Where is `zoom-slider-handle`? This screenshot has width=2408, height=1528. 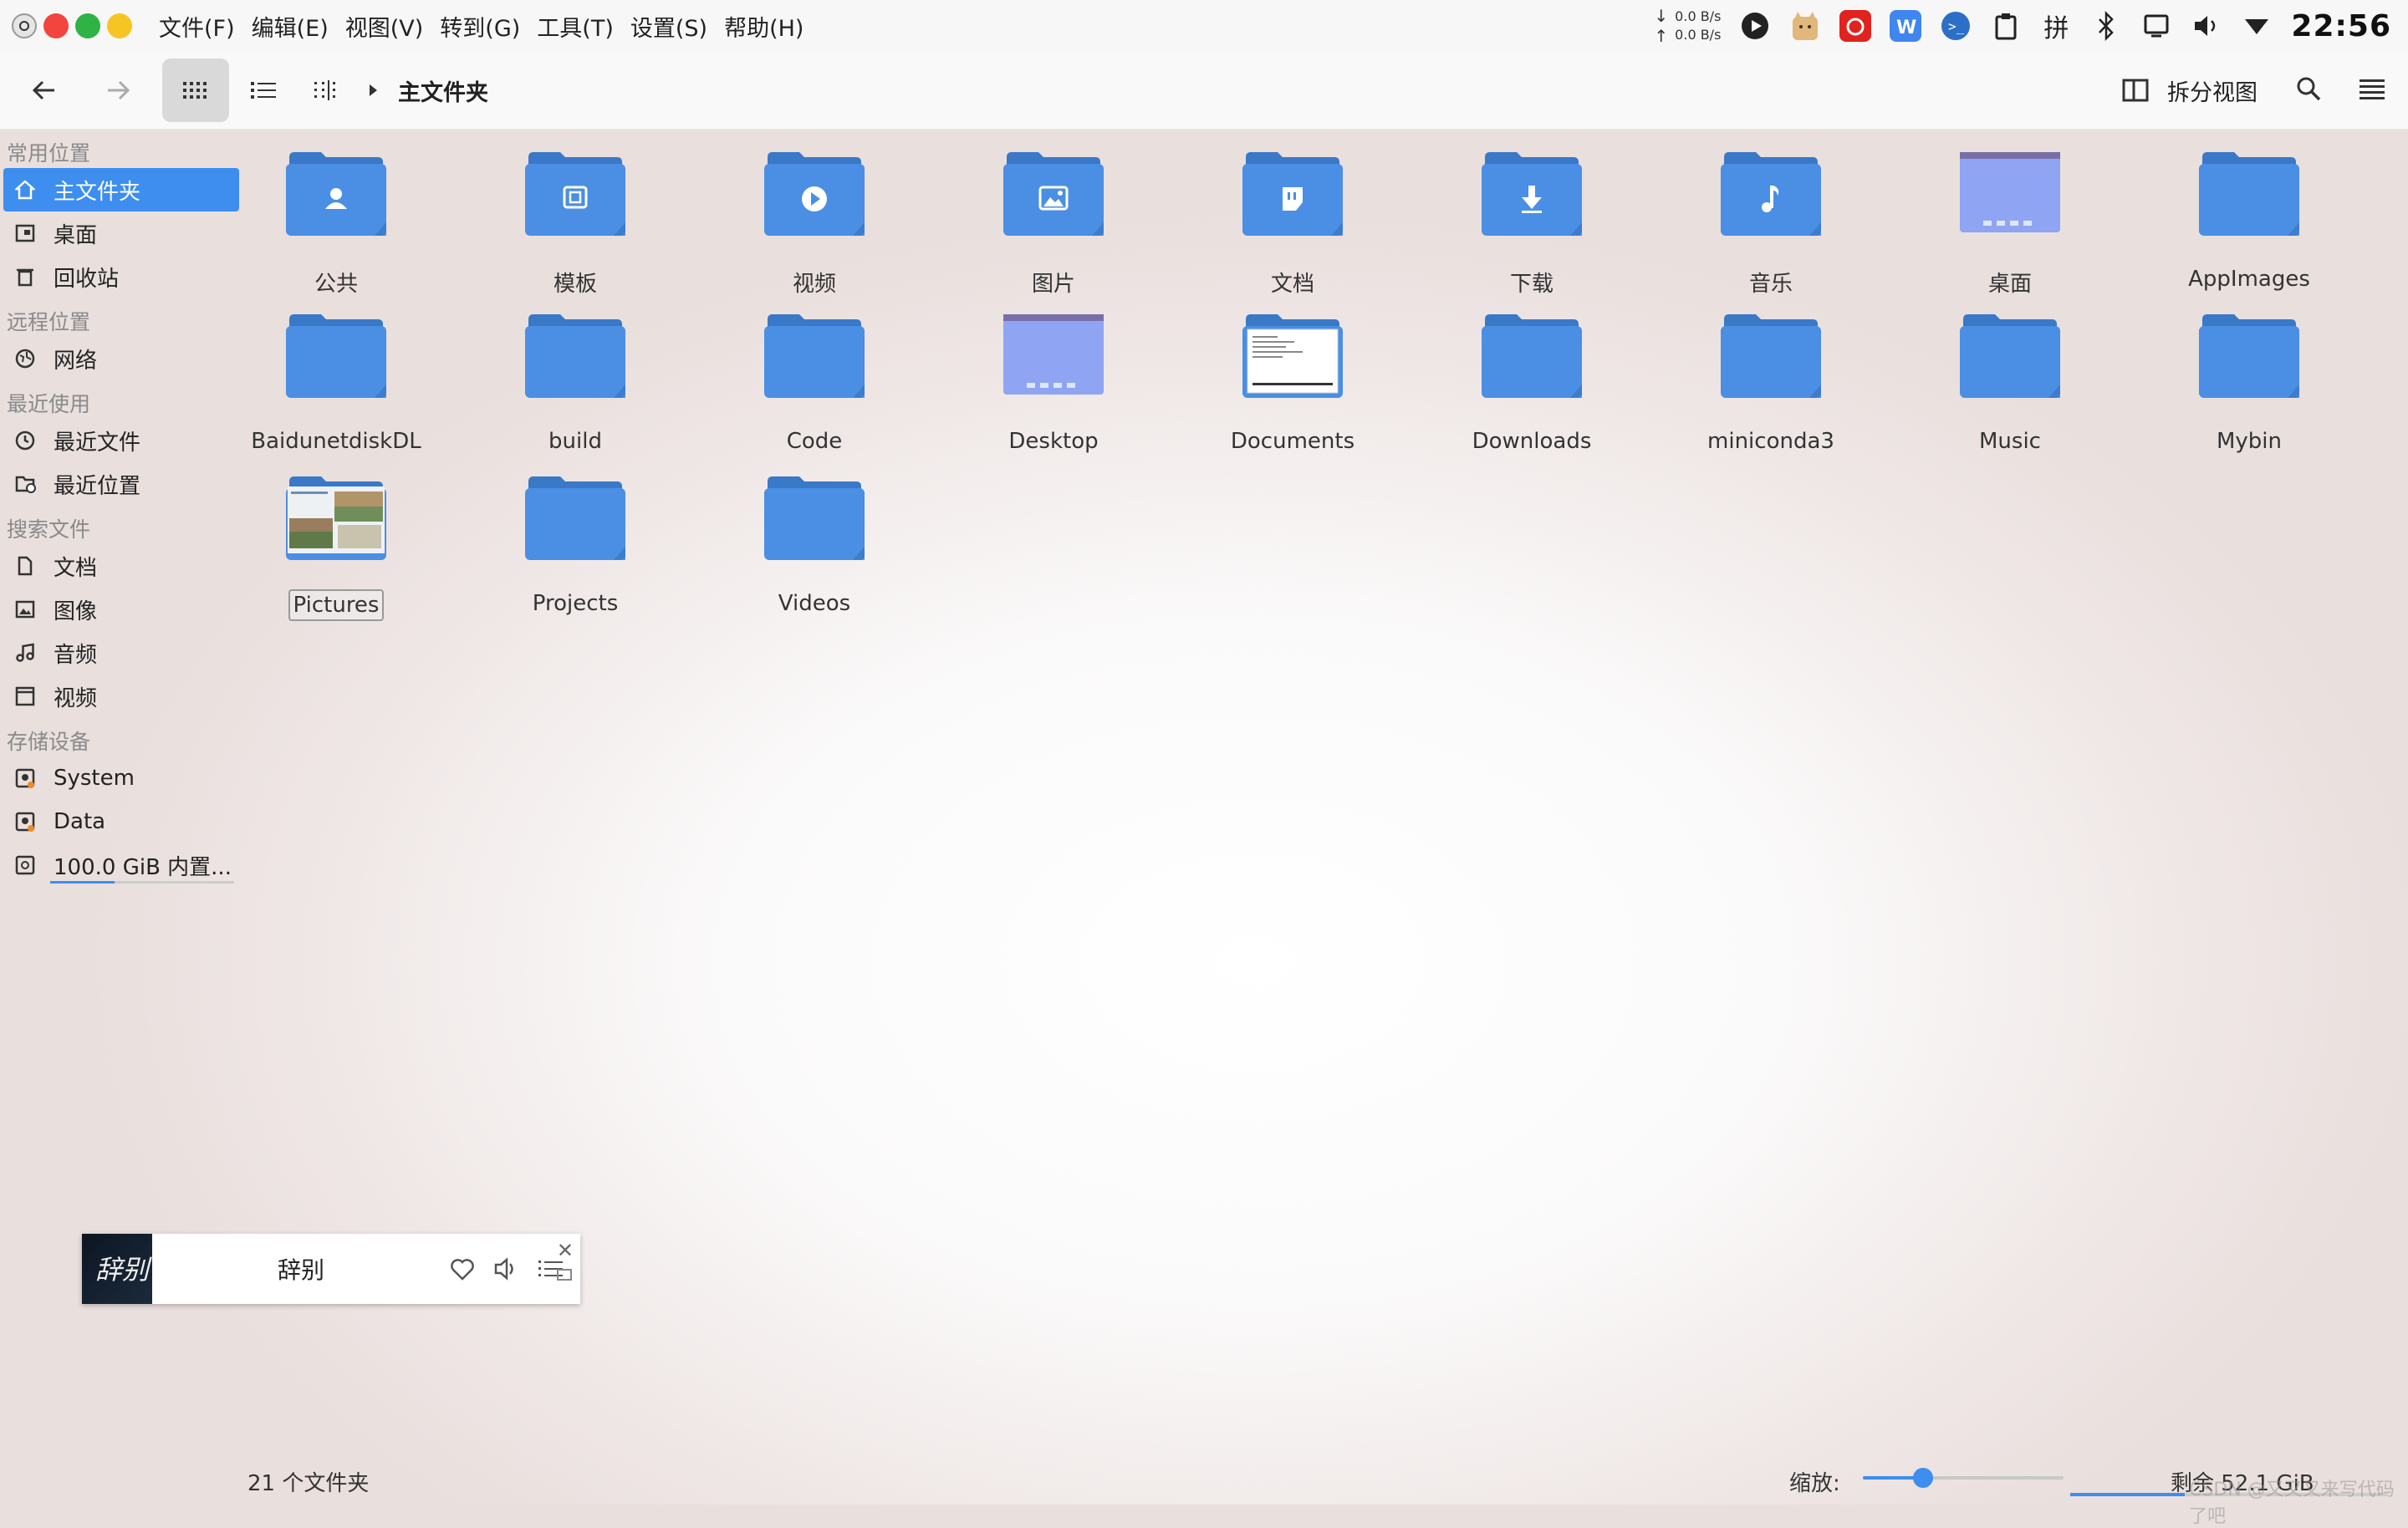 zoom-slider-handle is located at coordinates (1923, 1478).